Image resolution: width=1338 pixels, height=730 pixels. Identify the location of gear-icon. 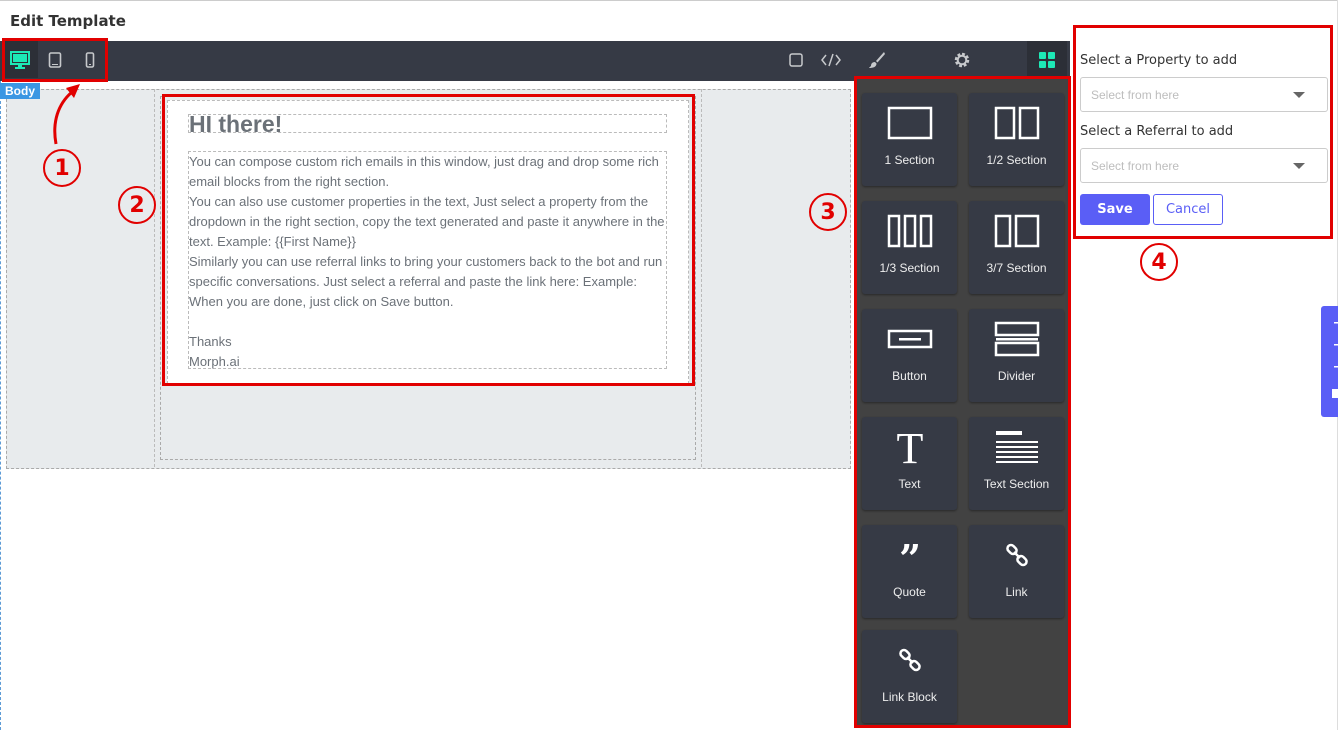
(962, 59).